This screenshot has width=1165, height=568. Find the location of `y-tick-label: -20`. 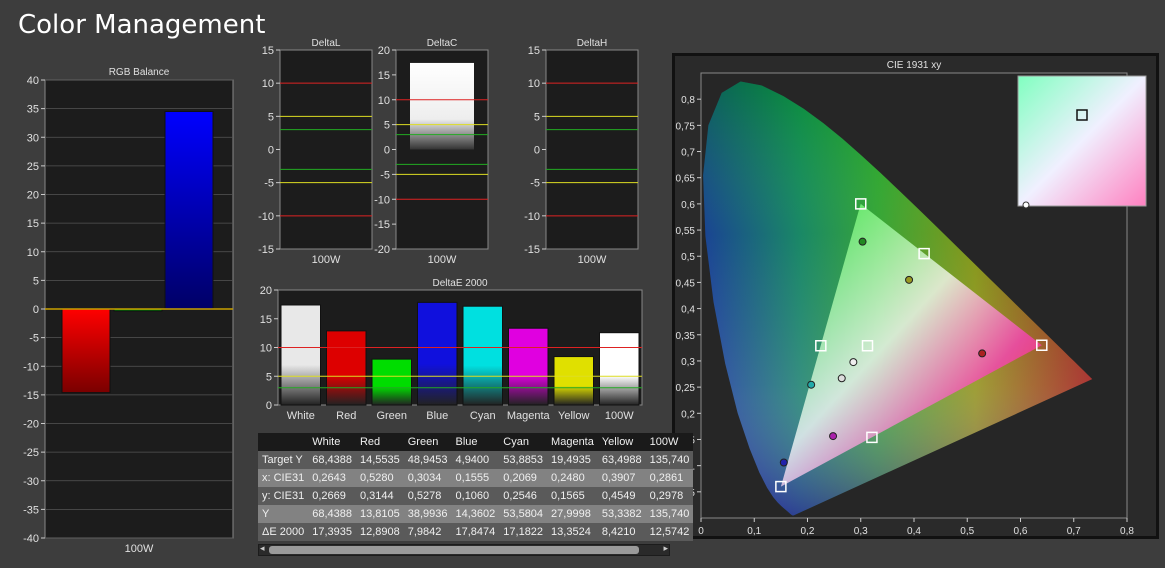

y-tick-label: -20 is located at coordinates (31, 425).